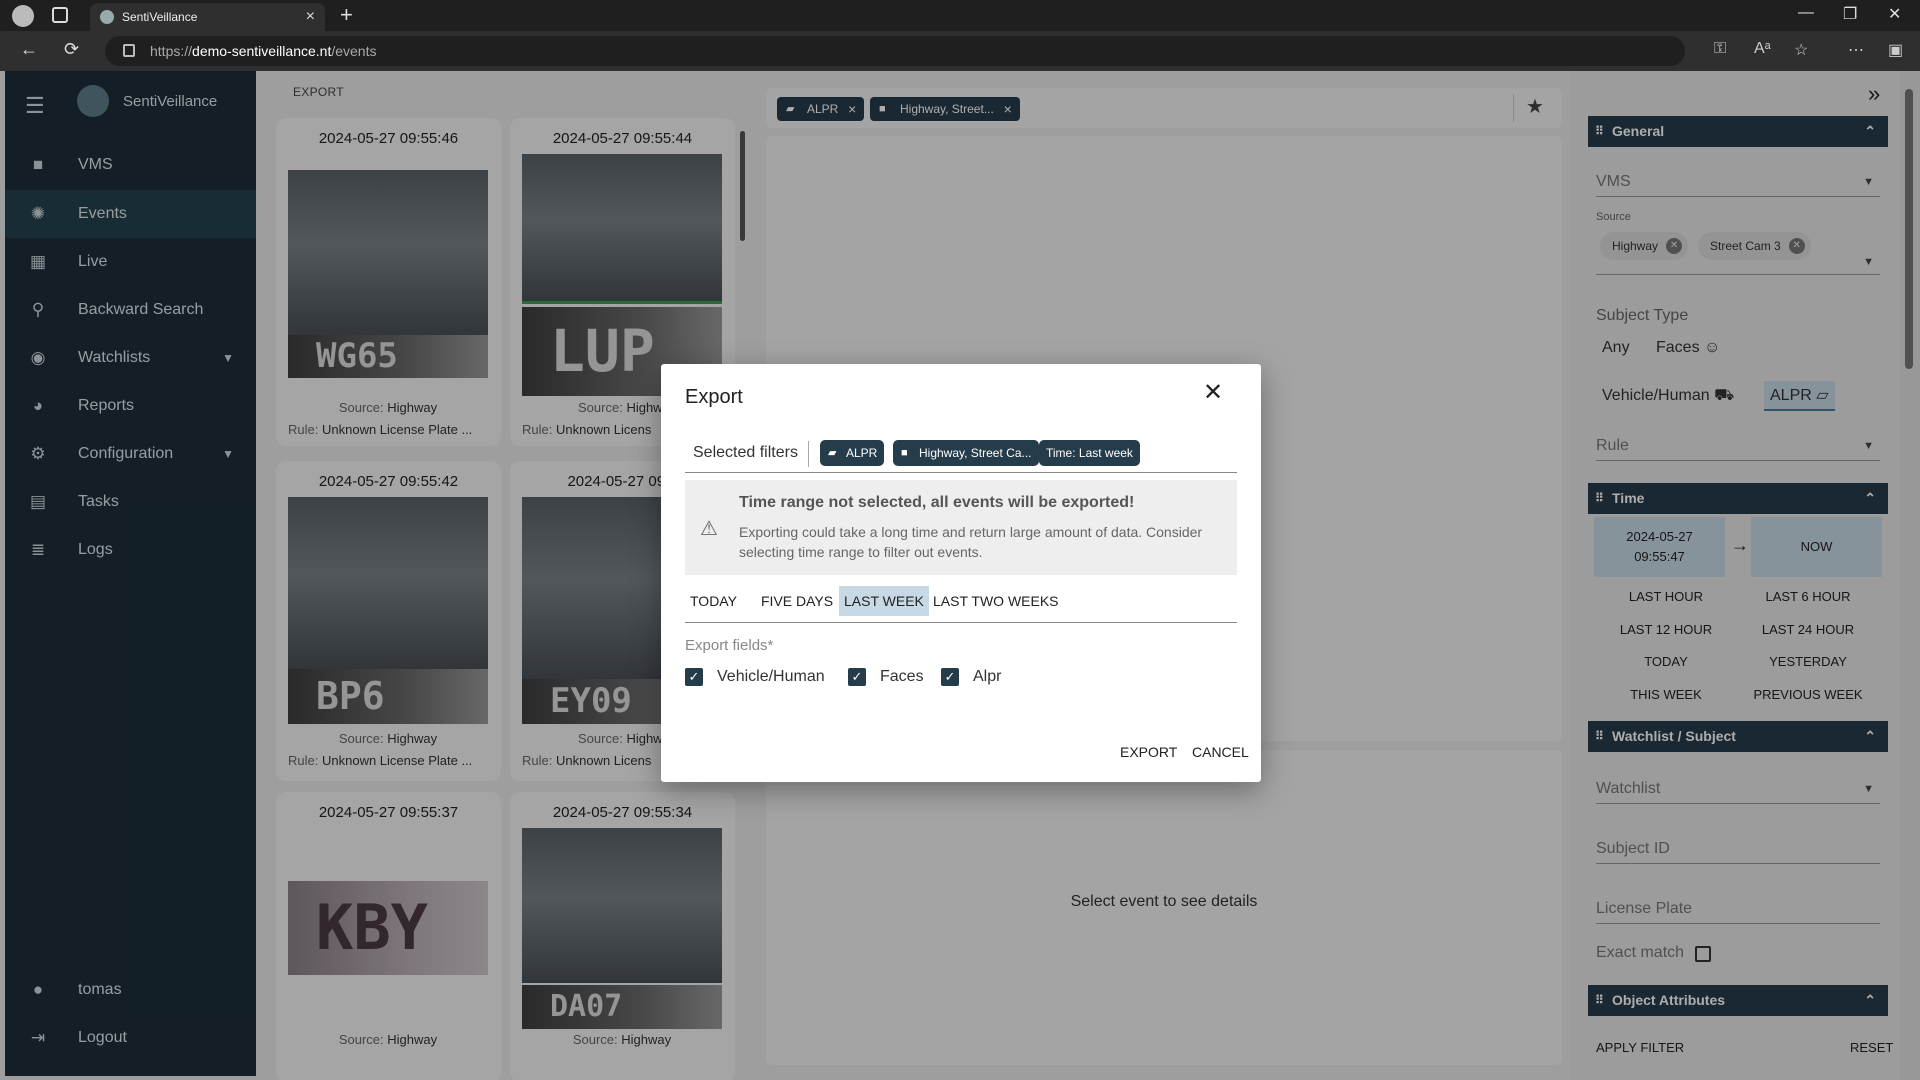 This screenshot has height=1080, width=1920. What do you see at coordinates (1856, 50) in the screenshot?
I see `more-icon: ⋯` at bounding box center [1856, 50].